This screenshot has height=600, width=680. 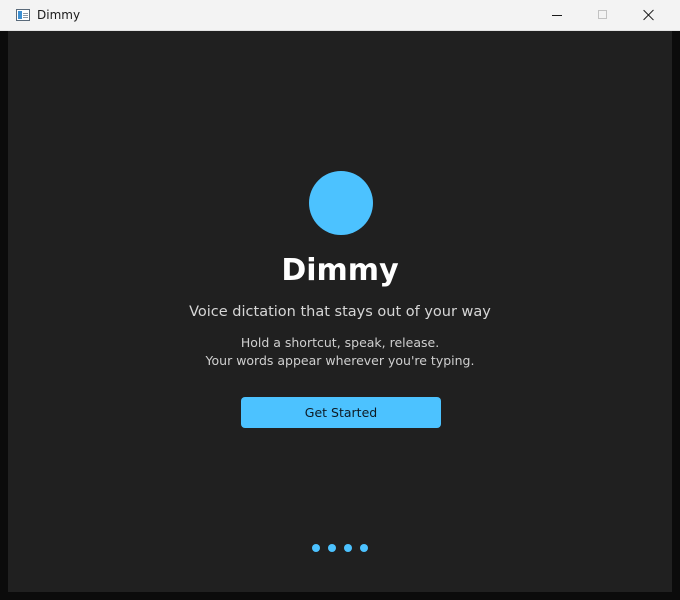 I want to click on logo-circle, so click(x=341, y=203).